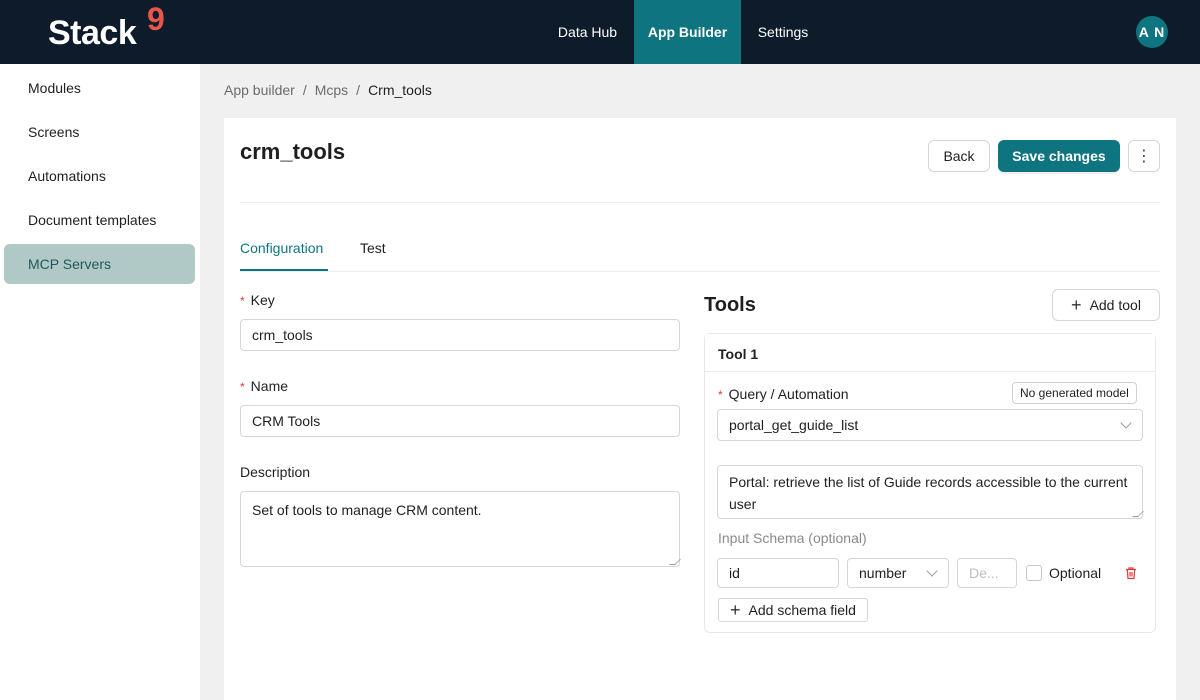 Image resolution: width=1200 pixels, height=700 pixels. Describe the element at coordinates (802, 610) in the screenshot. I see `add-schema-field-label: Add schema field` at that location.